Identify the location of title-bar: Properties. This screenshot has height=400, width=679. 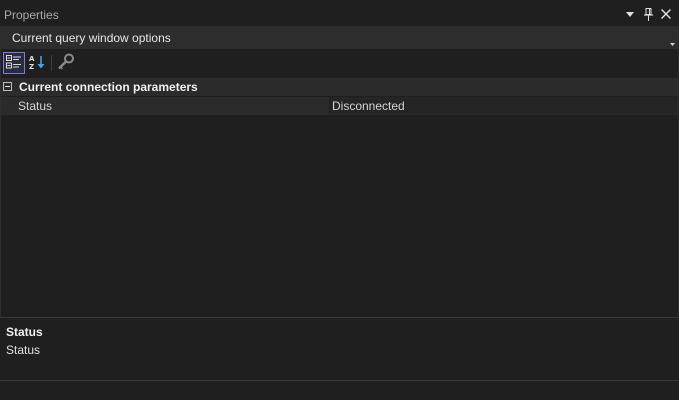
(339, 13).